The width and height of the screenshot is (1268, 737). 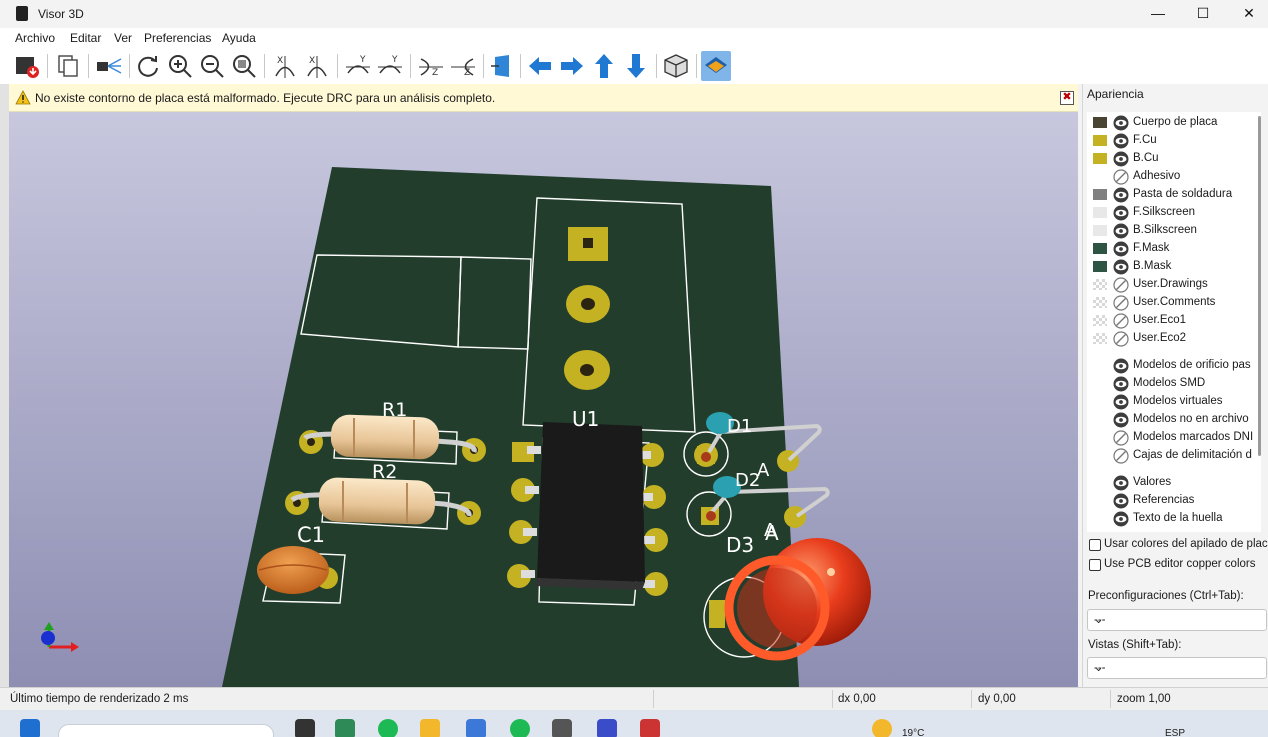 What do you see at coordinates (1067, 98) in the screenshot?
I see `warning-close-button: ✖` at bounding box center [1067, 98].